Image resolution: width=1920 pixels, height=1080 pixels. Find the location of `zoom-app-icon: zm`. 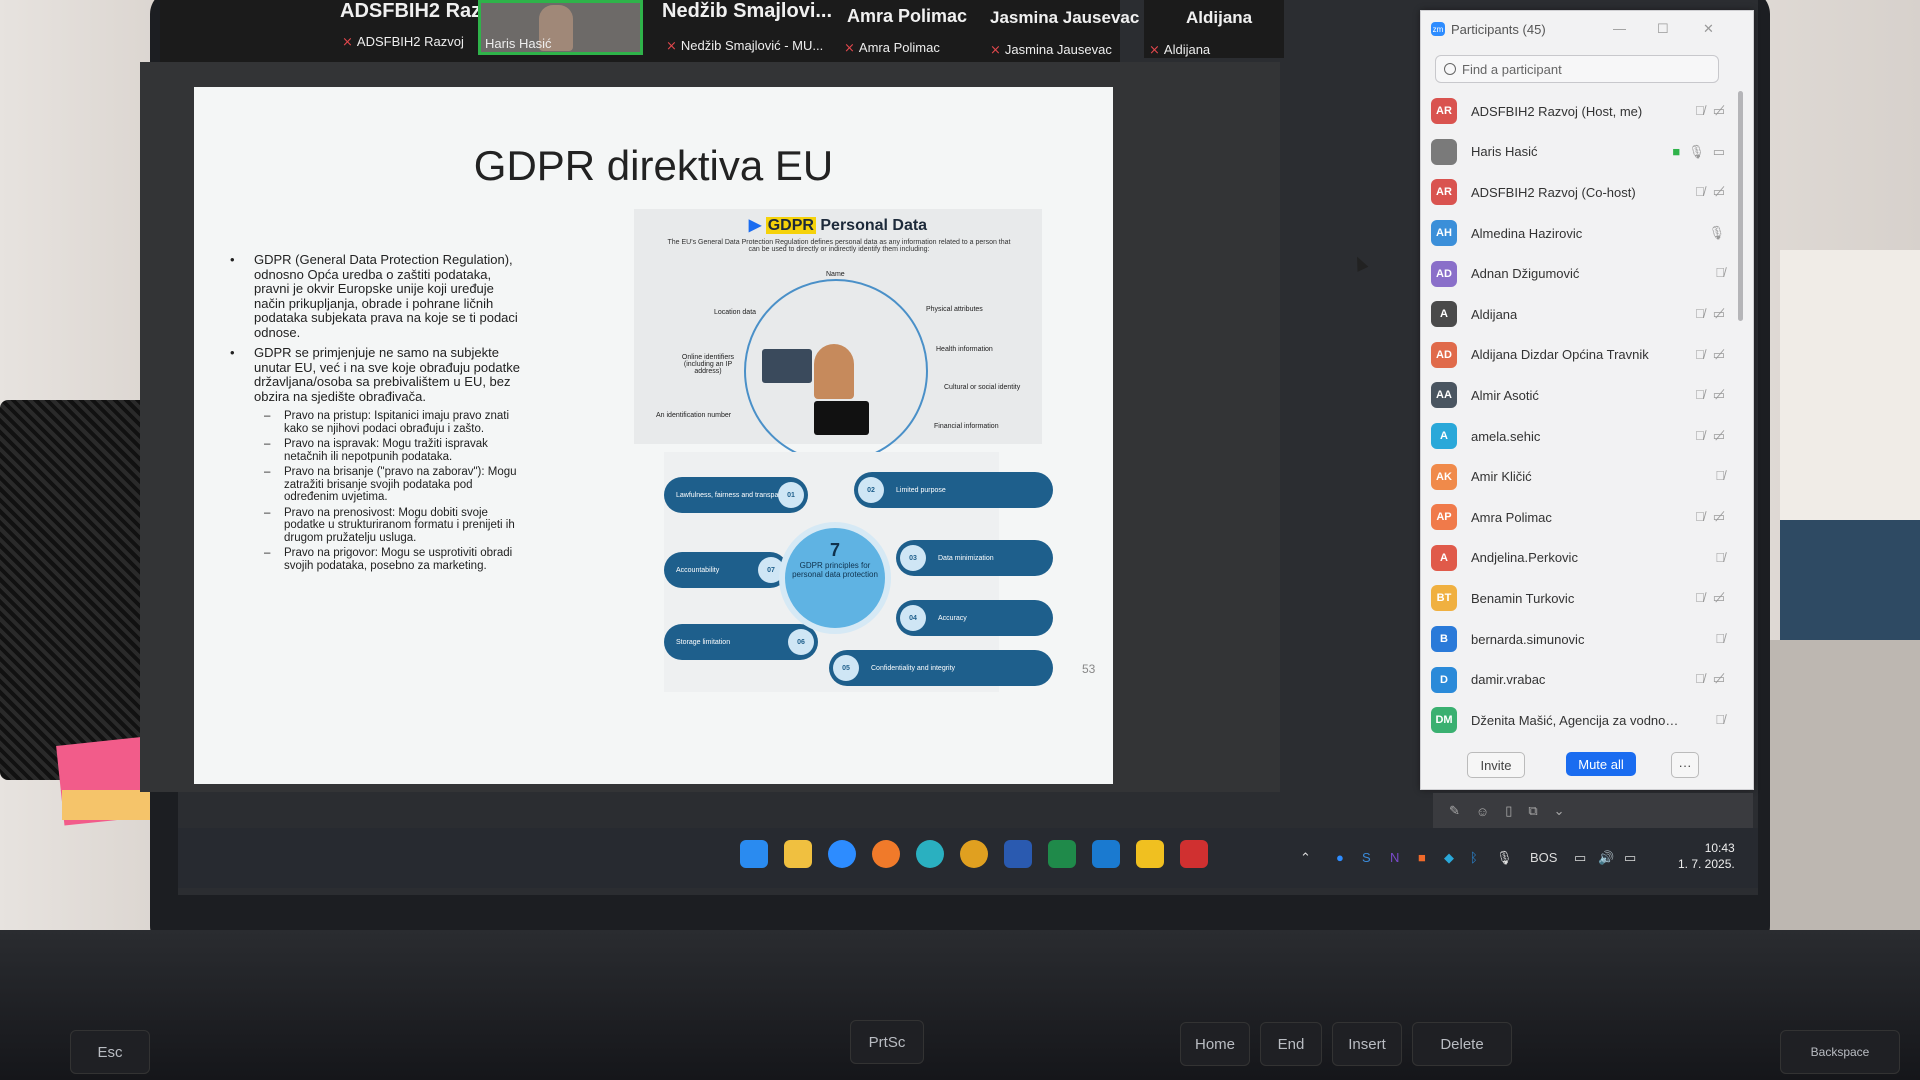

zoom-app-icon: zm is located at coordinates (1438, 29).